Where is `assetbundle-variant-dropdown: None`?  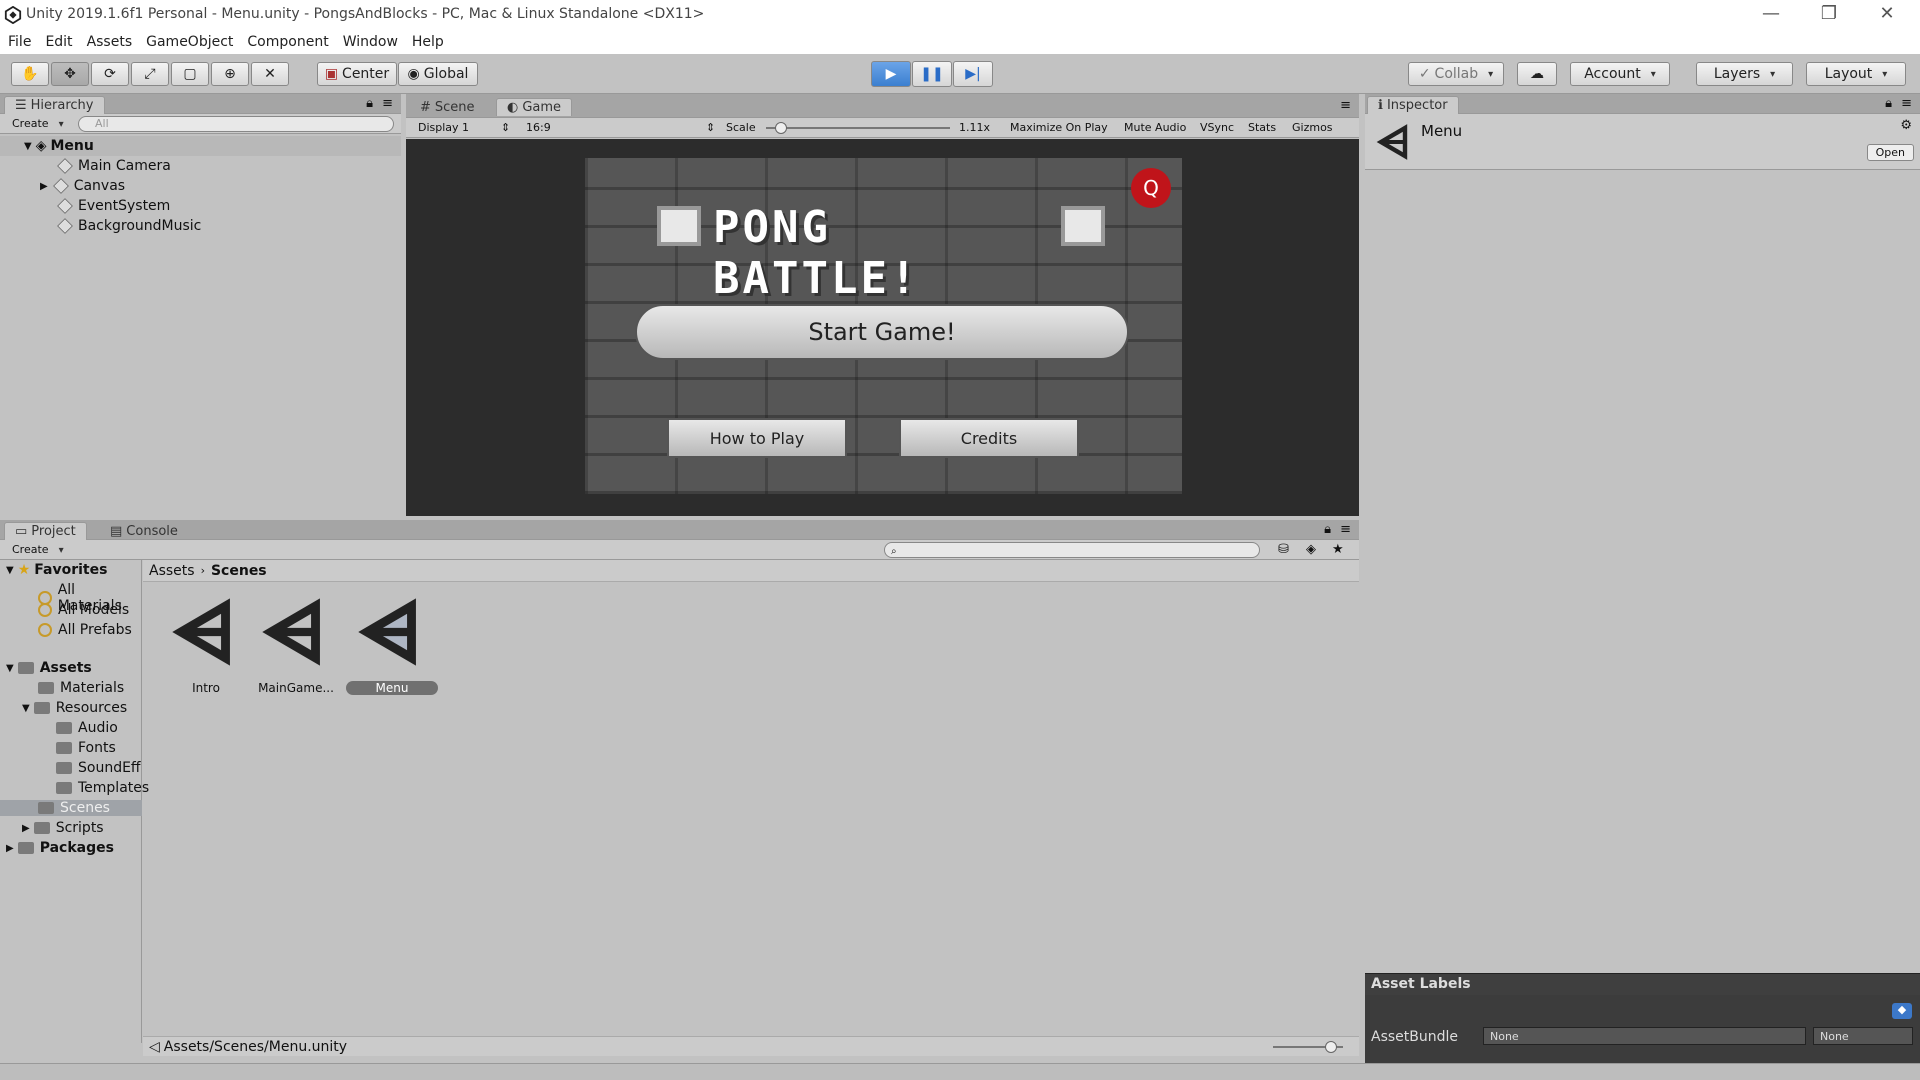
assetbundle-variant-dropdown: None is located at coordinates (1863, 1036).